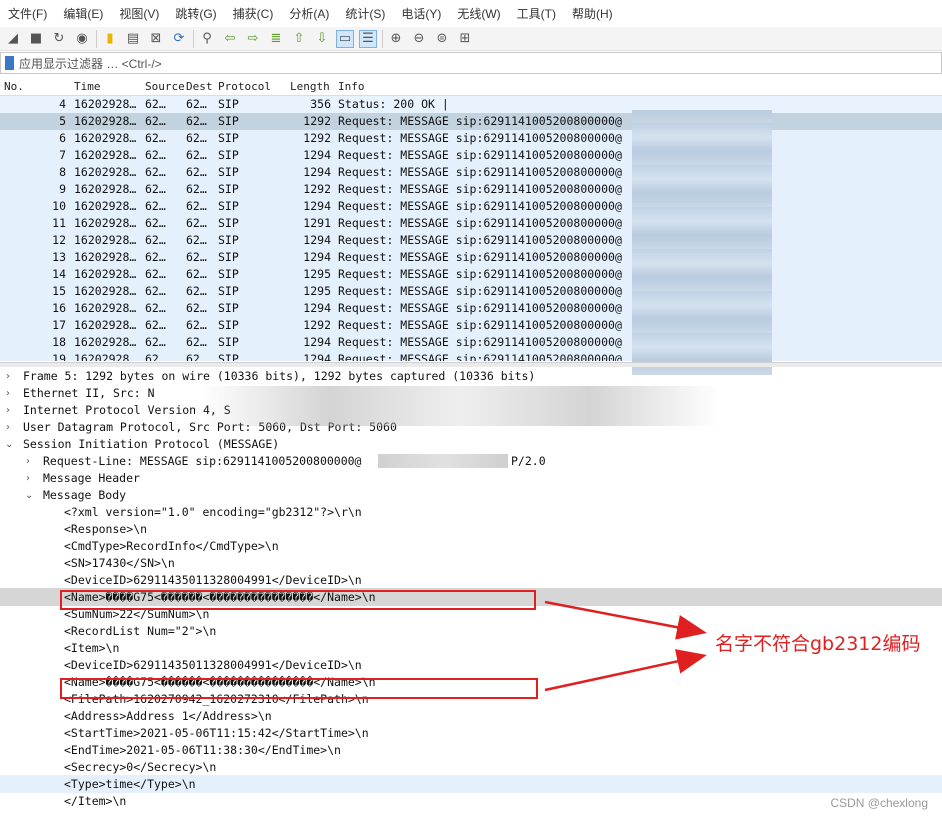  Describe the element at coordinates (818, 644) in the screenshot. I see `annotation-text: 名字不符合gb2312编码` at that location.